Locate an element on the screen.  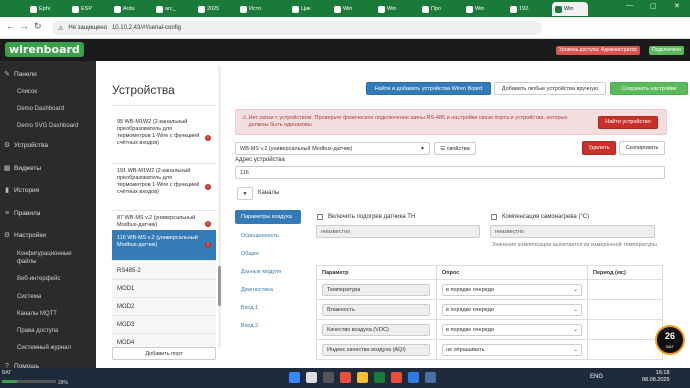
sidebar-item-web-ui: Веб-интерфейс is located at coordinates (48, 279).